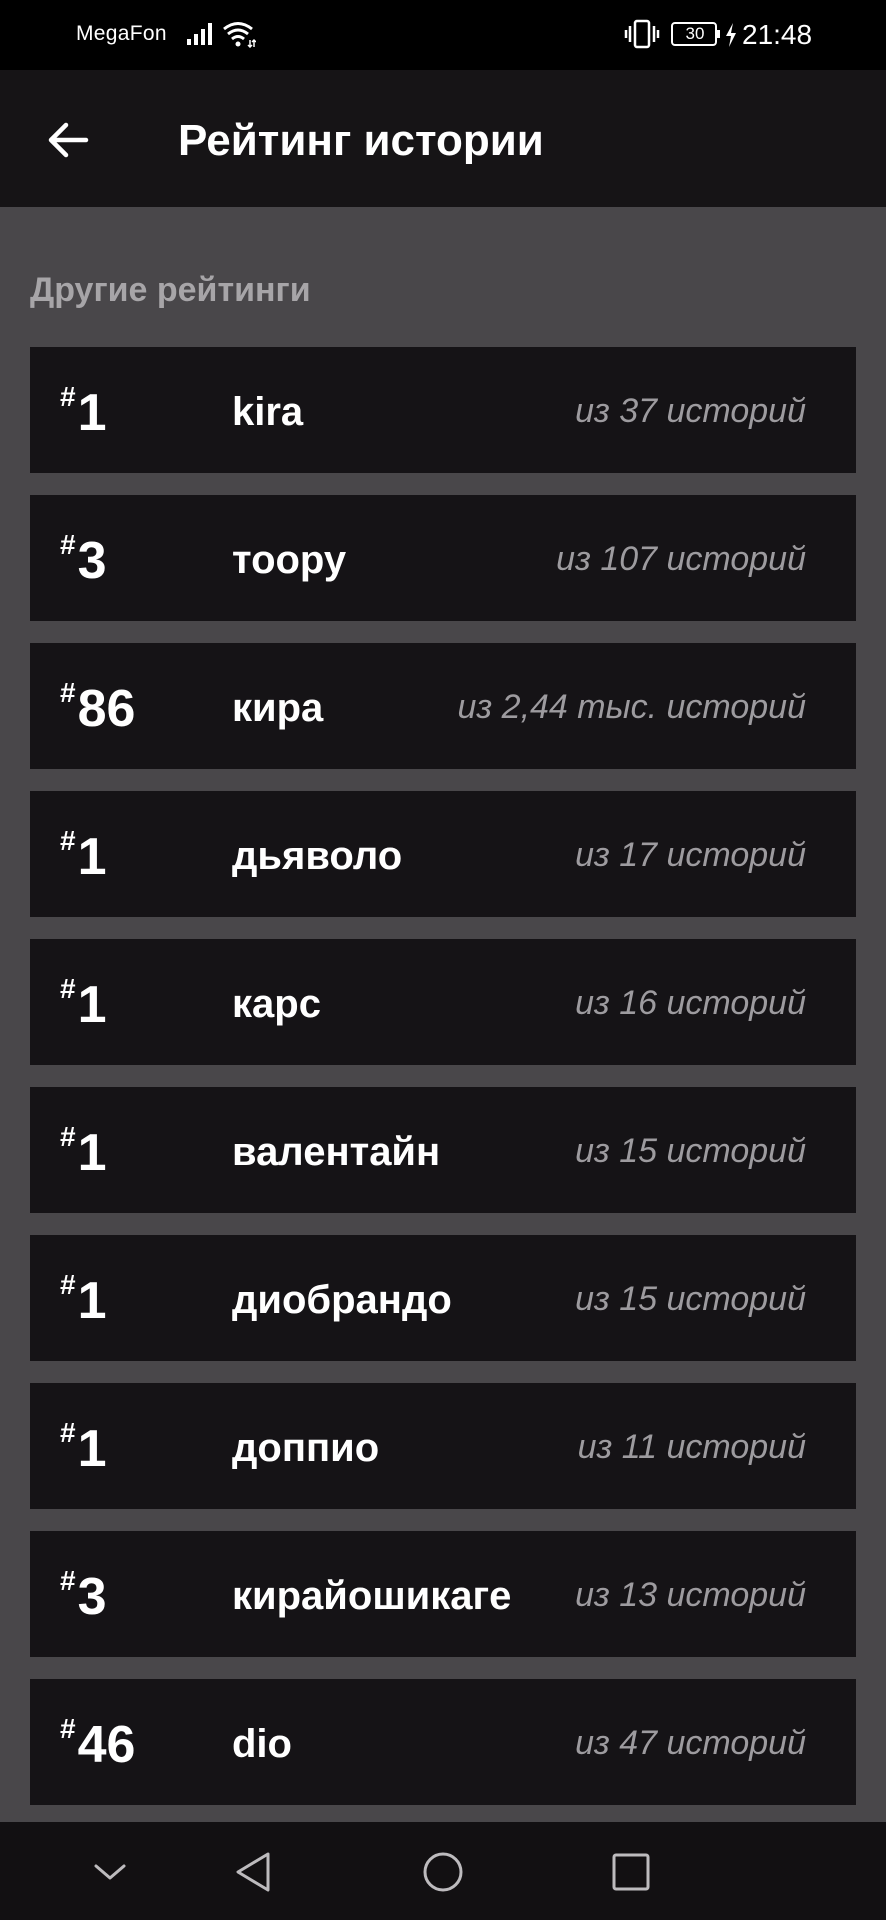 This screenshot has width=886, height=1920. Describe the element at coordinates (443, 706) in the screenshot. I see `rating-row: #86 кира из 2,44 тыс. историй` at that location.